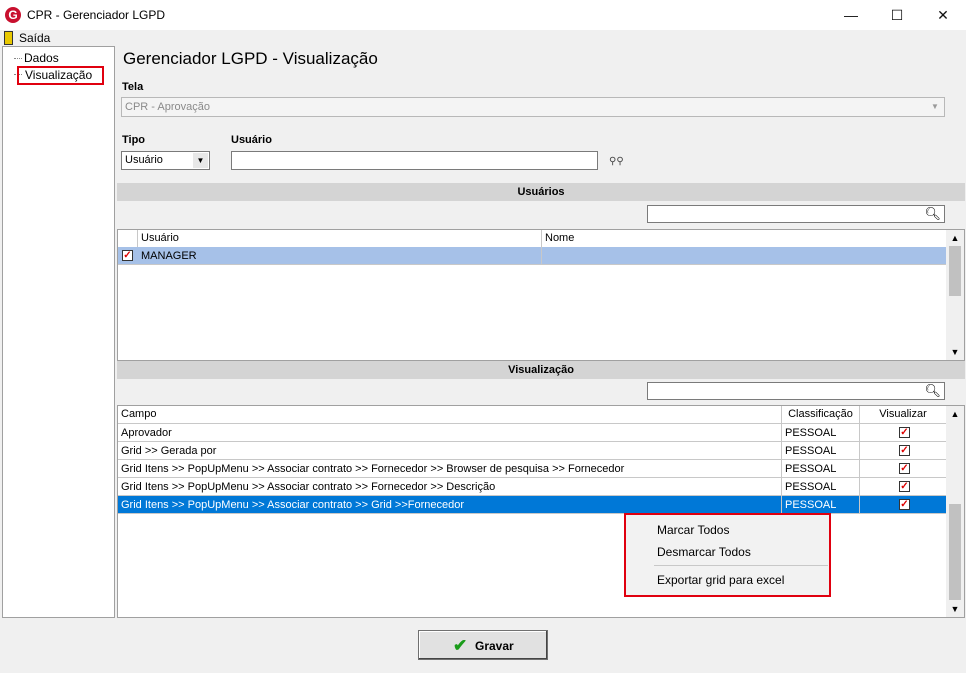 The width and height of the screenshot is (966, 673). What do you see at coordinates (133, 87) in the screenshot?
I see `tela-label: Tela` at bounding box center [133, 87].